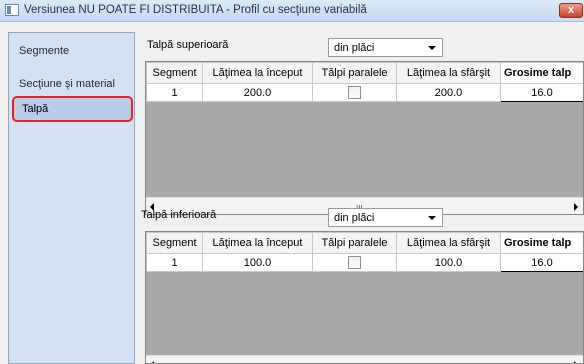  Describe the element at coordinates (385, 47) in the screenshot. I see `top-flange-dropdown: din plăci` at that location.